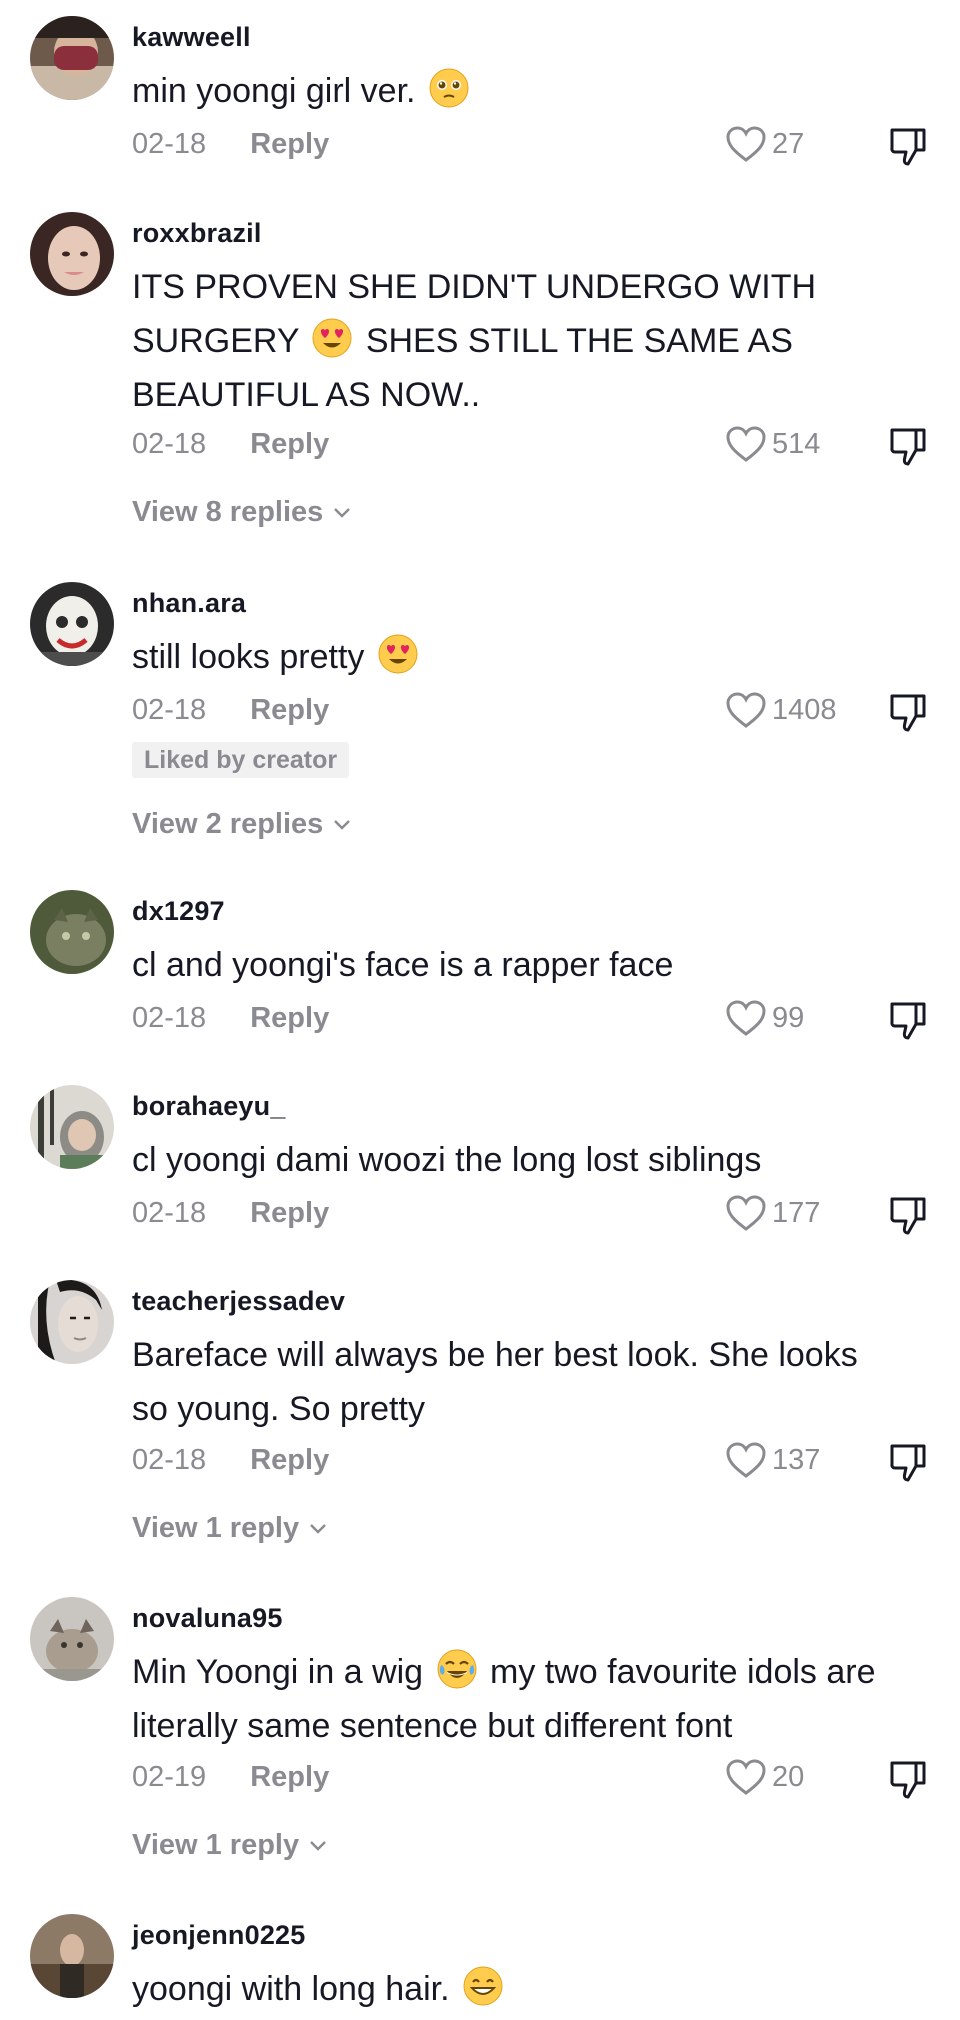 Image resolution: width=960 pixels, height=2020 pixels. What do you see at coordinates (457, 1669) in the screenshot?
I see `tears-of-joy-emoji-icon` at bounding box center [457, 1669].